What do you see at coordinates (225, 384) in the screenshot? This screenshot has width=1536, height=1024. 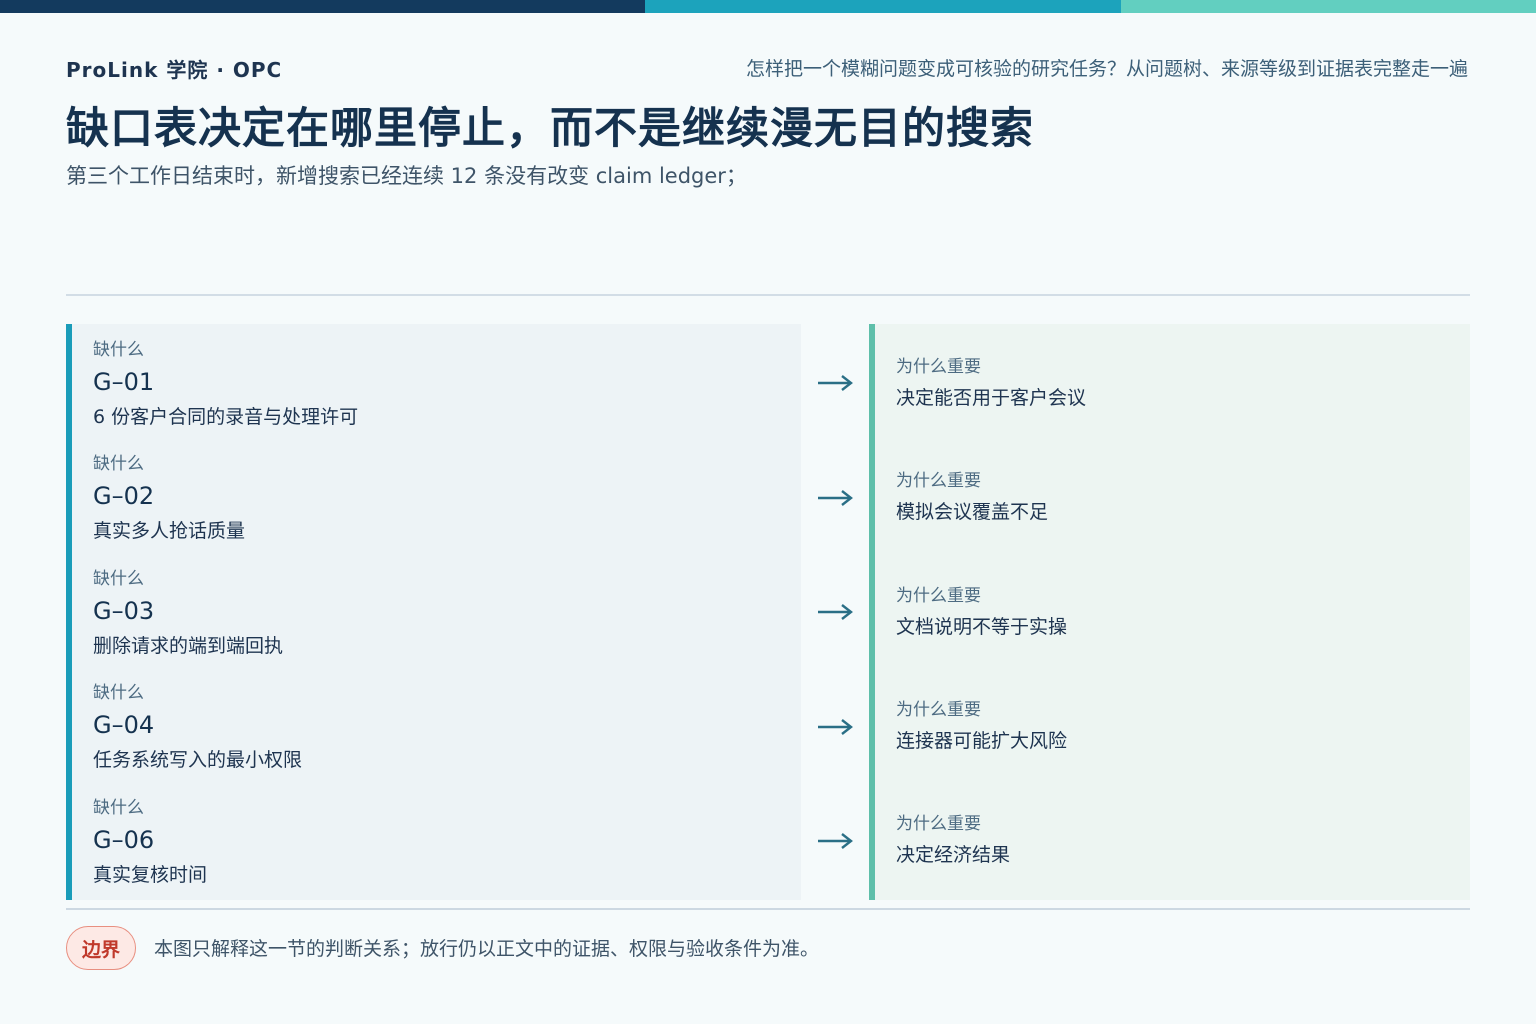 I see `gap-item: 缺什么 G–01 6 份客户合同的录音与处理许可` at bounding box center [225, 384].